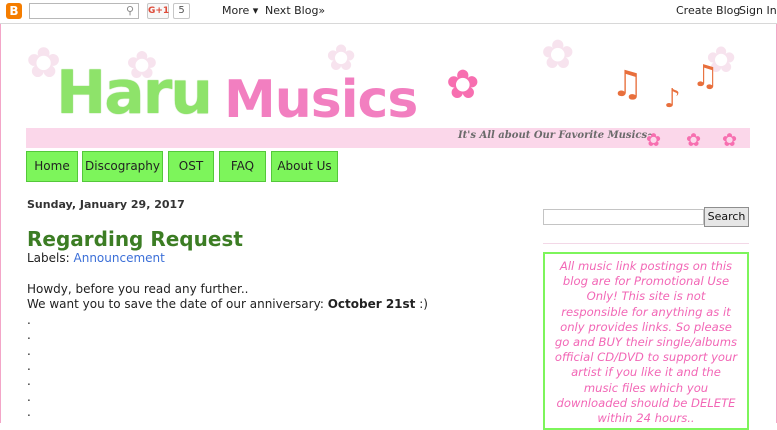 The height and width of the screenshot is (430, 777). Describe the element at coordinates (557, 135) in the screenshot. I see `blog-tagline: It's All about Our Favorite Musics~` at that location.